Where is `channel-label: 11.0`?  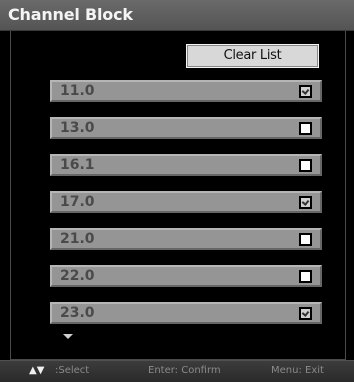 channel-label: 11.0 is located at coordinates (77, 91).